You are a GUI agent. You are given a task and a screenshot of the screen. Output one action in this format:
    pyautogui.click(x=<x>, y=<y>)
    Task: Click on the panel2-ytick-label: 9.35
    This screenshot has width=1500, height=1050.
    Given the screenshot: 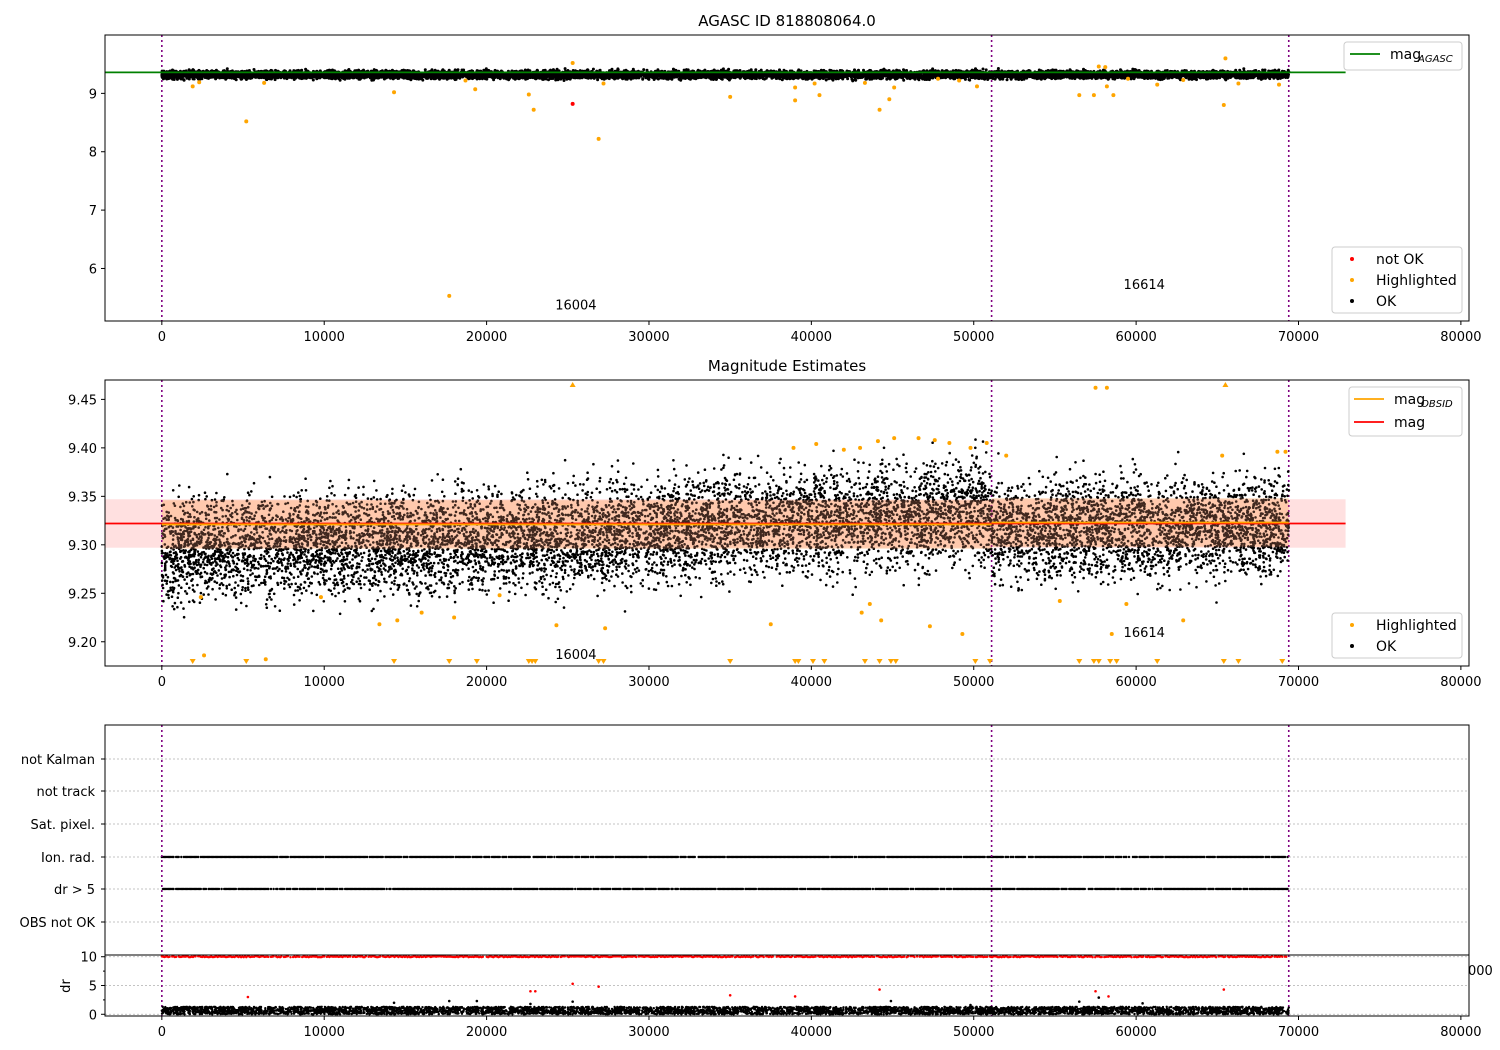 What is the action you would take?
    pyautogui.click(x=82, y=497)
    